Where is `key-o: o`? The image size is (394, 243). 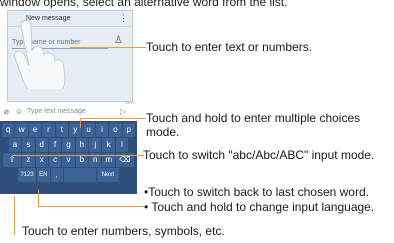
key-o: o is located at coordinates (115, 130).